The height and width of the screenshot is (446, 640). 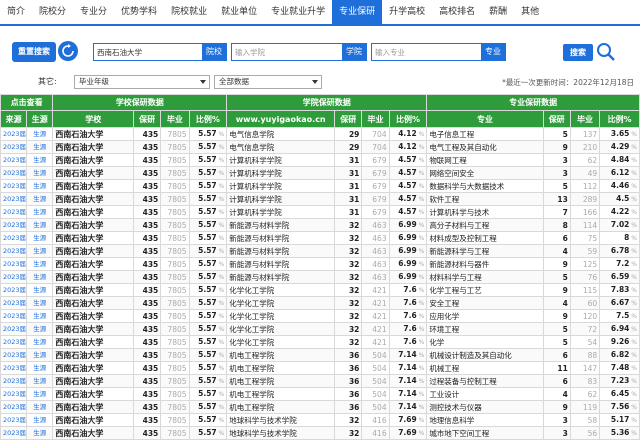 I want to click on column-header-7: 保研, so click(x=348, y=119).